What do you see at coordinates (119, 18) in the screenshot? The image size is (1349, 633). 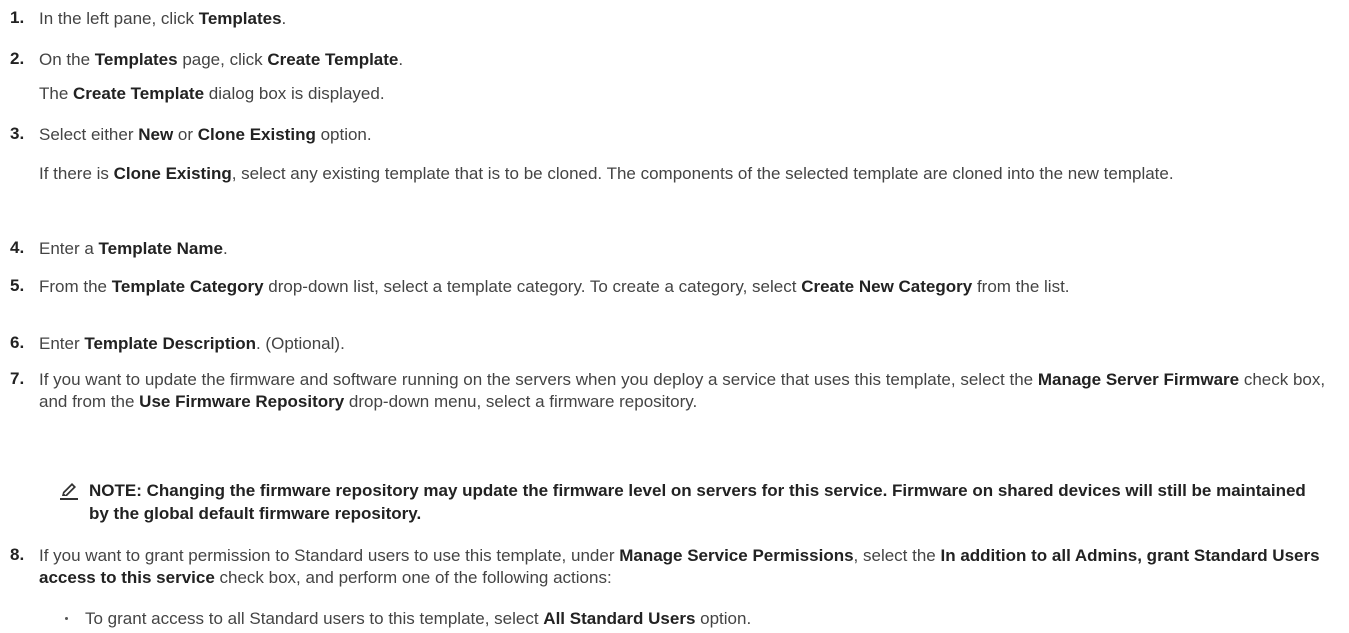 I see `text-run: In the left pane, click` at bounding box center [119, 18].